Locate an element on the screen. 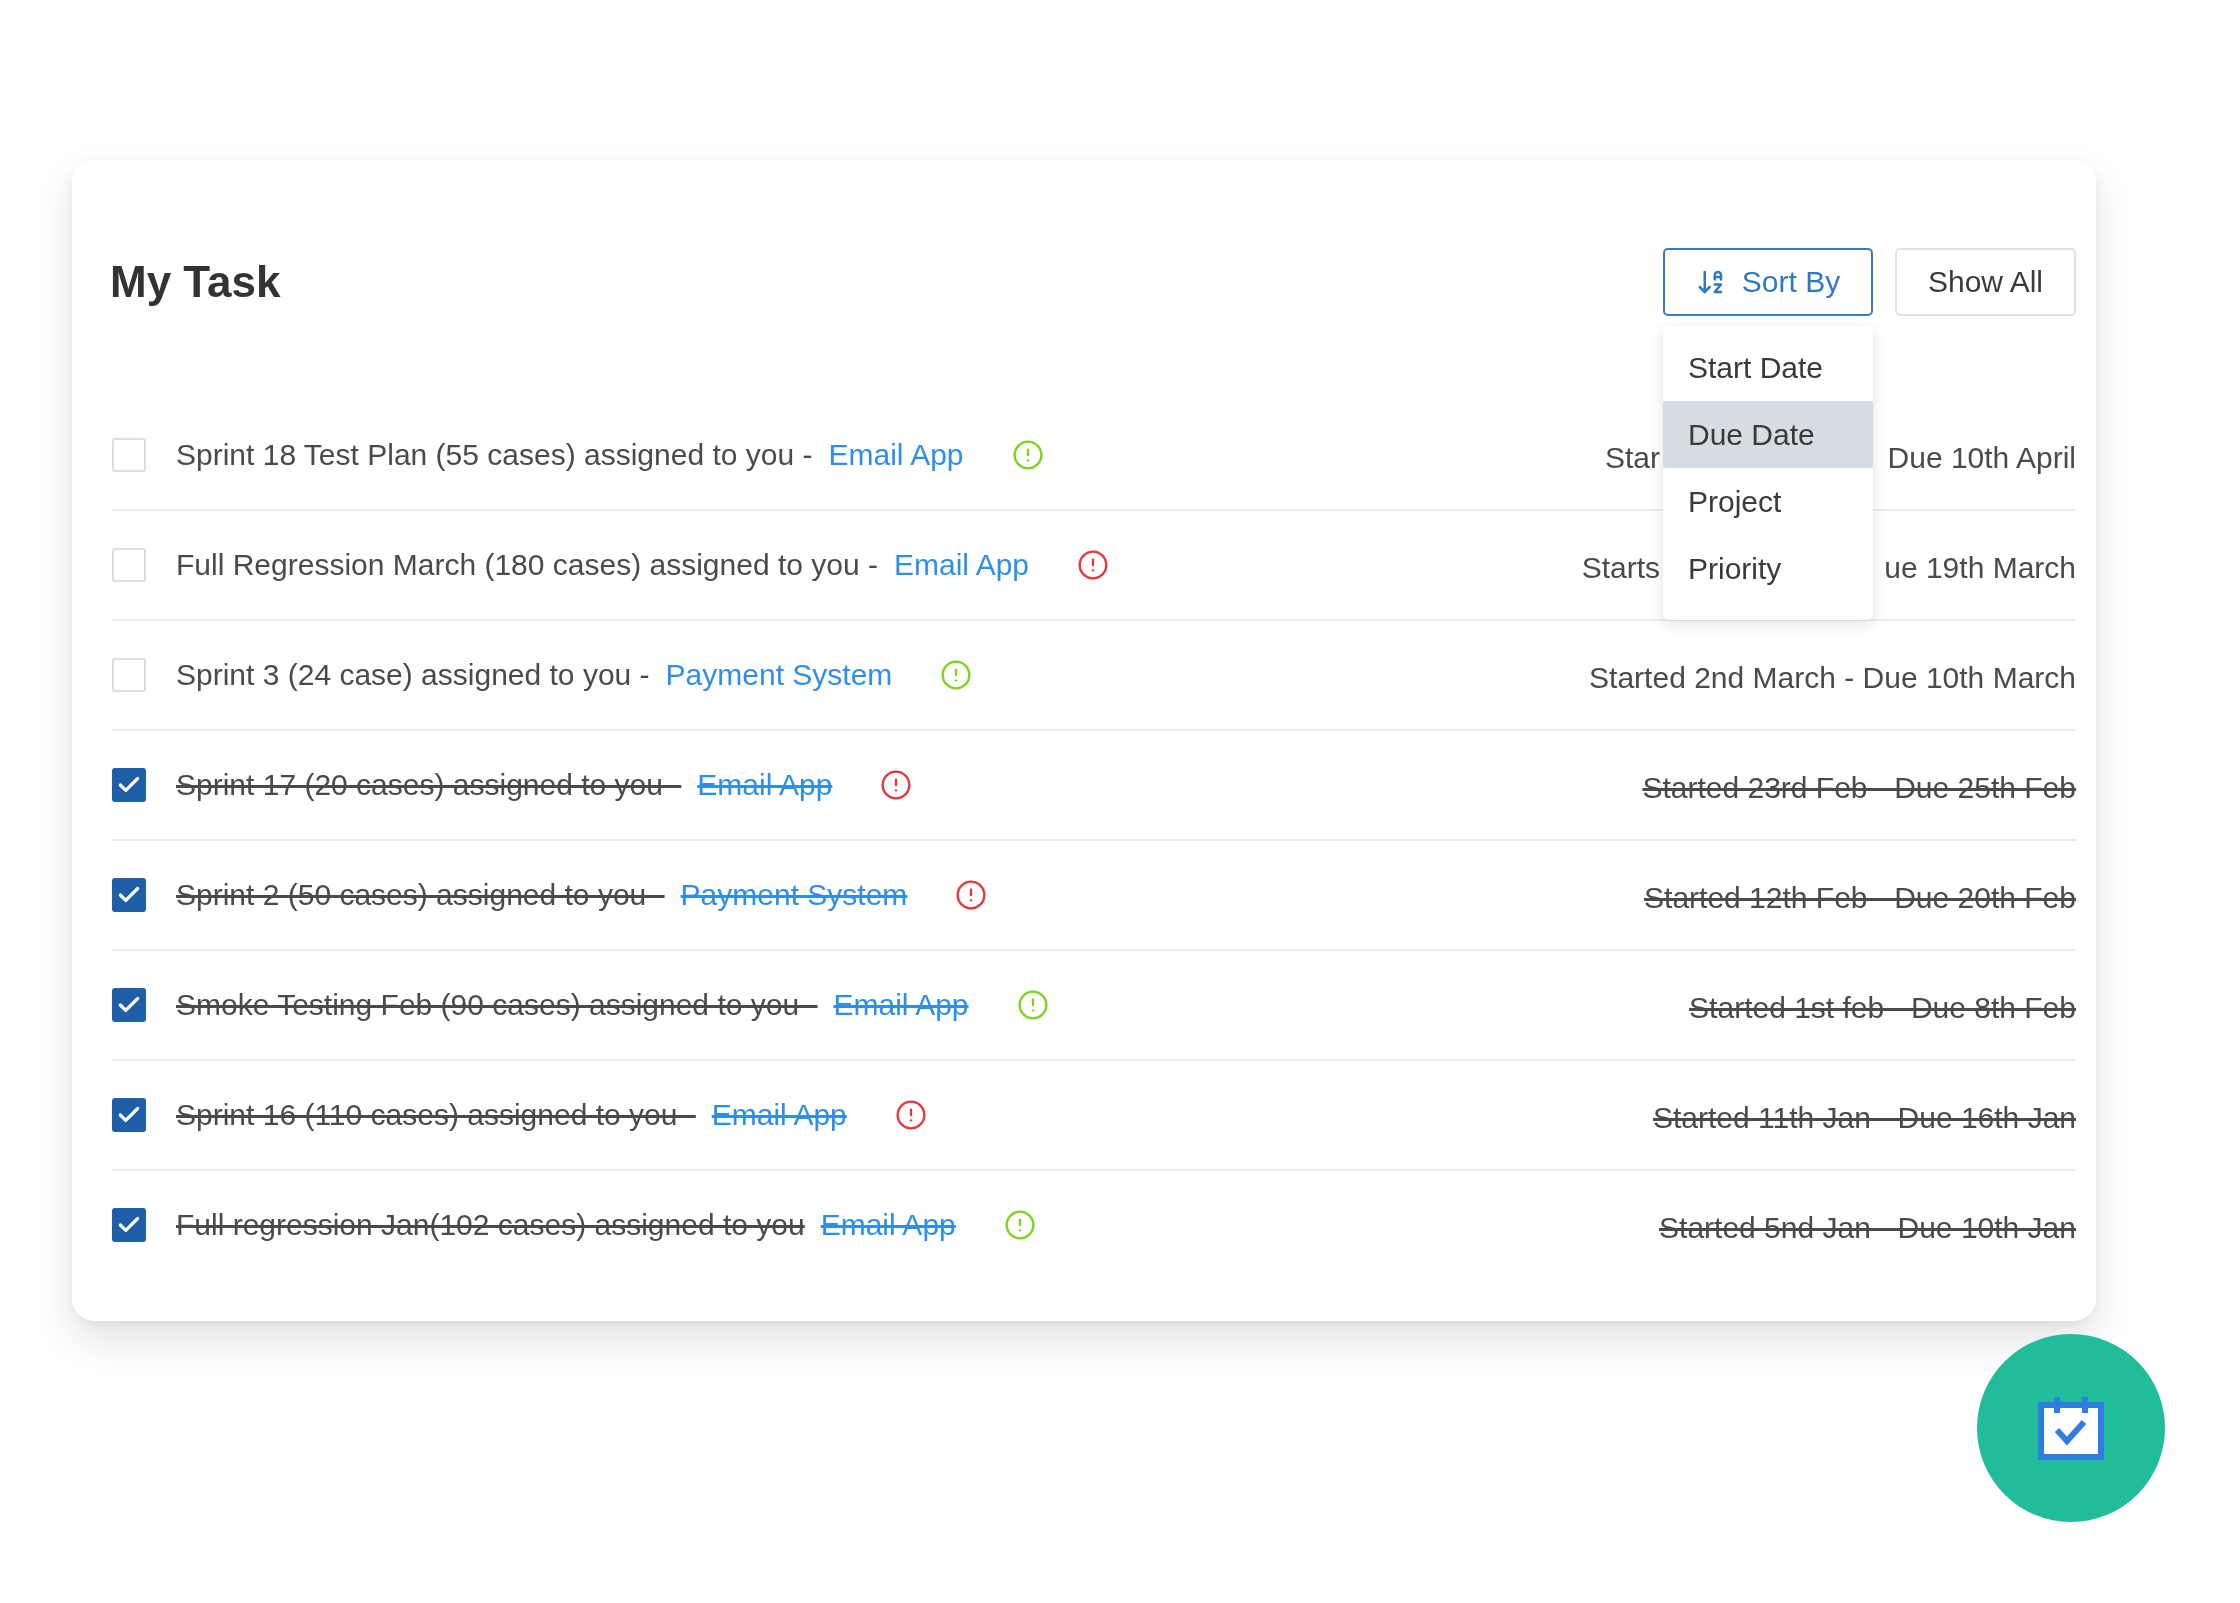 The width and height of the screenshot is (2240, 1603). task-dates: Due 10th April is located at coordinates (1981, 458).